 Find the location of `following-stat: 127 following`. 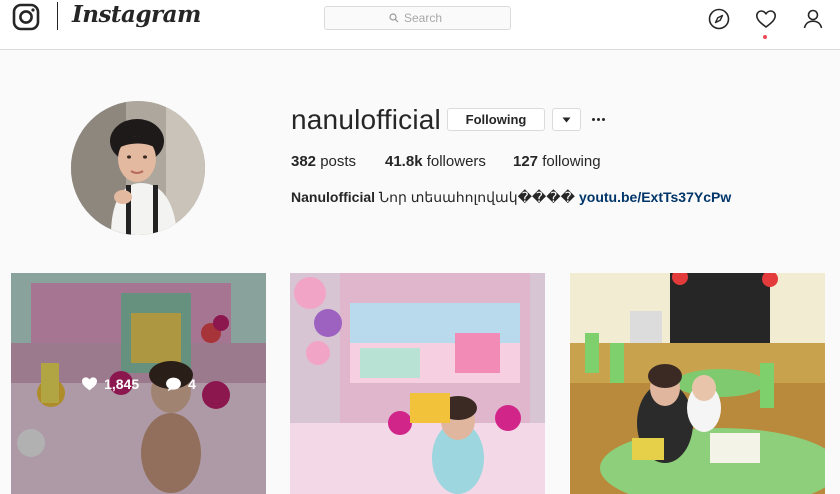

following-stat: 127 following is located at coordinates (557, 161).